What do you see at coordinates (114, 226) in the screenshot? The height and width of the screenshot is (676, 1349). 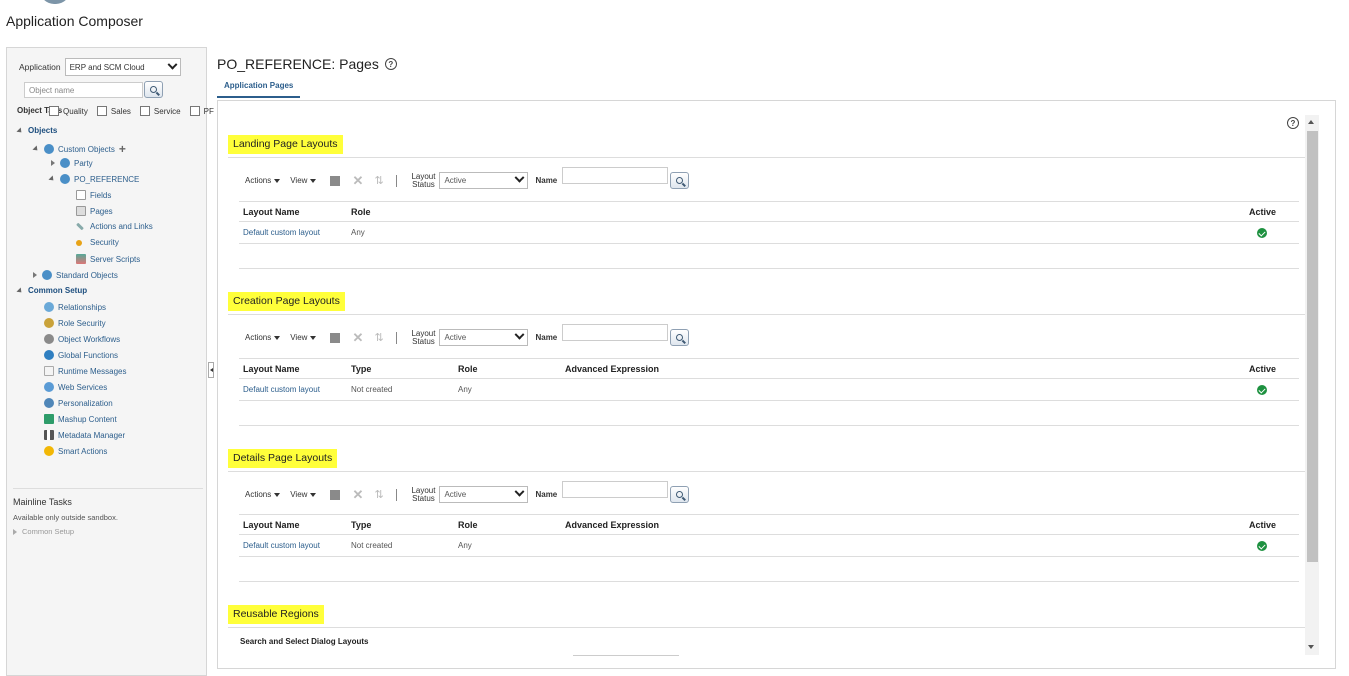 I see `tree-item-actions-links: Actions and Links` at bounding box center [114, 226].